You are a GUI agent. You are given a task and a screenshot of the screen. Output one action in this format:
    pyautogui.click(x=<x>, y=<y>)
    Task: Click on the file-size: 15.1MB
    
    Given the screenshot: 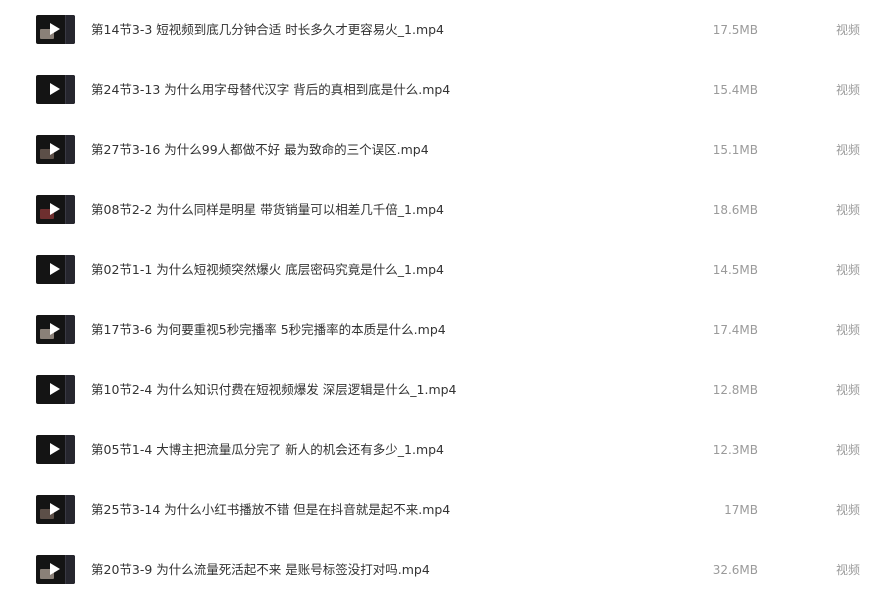 What is the action you would take?
    pyautogui.click(x=735, y=150)
    